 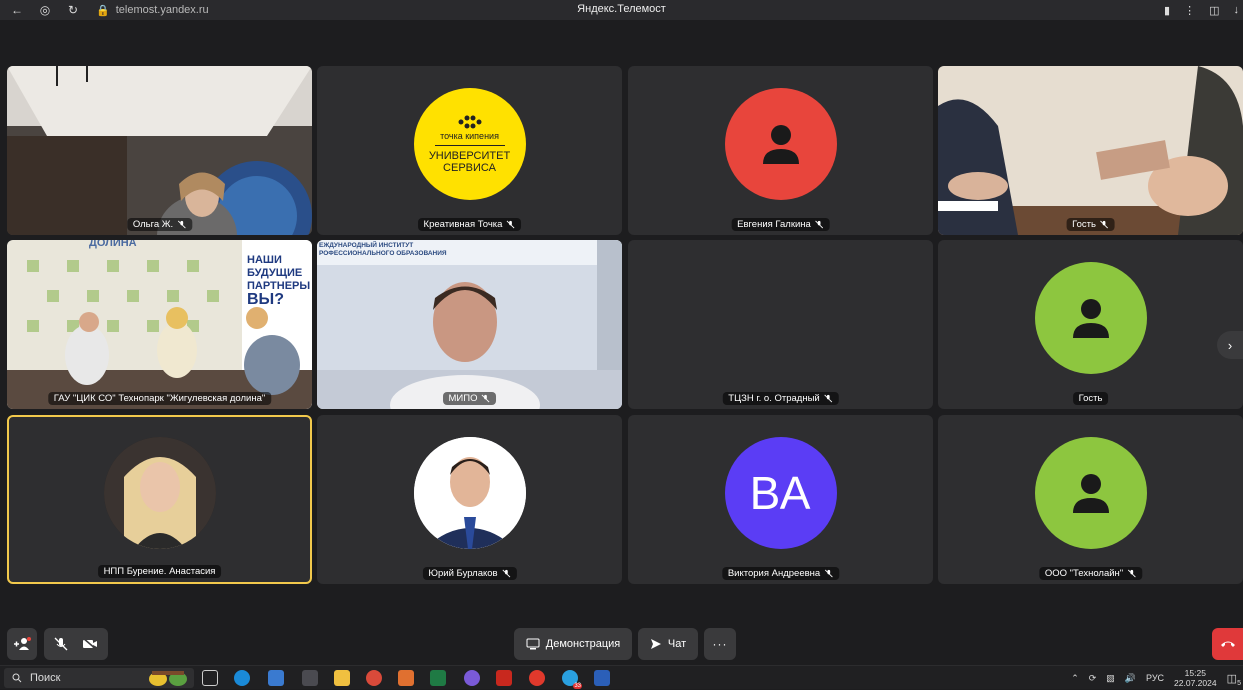 I want to click on task-view-icon, so click(x=210, y=678).